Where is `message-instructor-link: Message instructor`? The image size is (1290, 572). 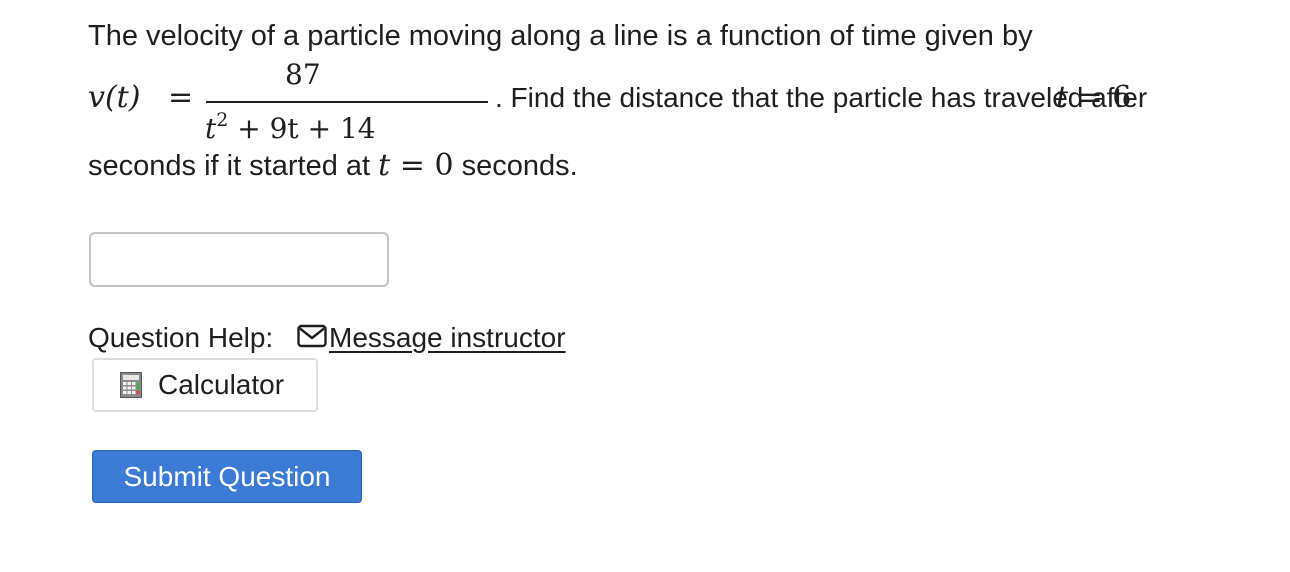
message-instructor-link: Message instructor is located at coordinates (447, 337).